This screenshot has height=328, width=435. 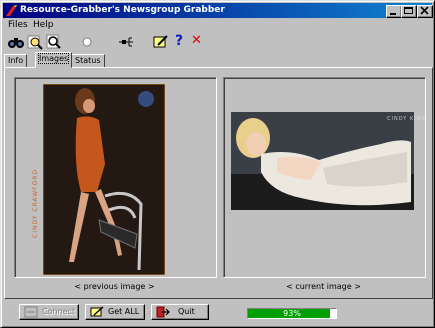 I want to click on get-all-button: Get ALL, so click(x=115, y=312).